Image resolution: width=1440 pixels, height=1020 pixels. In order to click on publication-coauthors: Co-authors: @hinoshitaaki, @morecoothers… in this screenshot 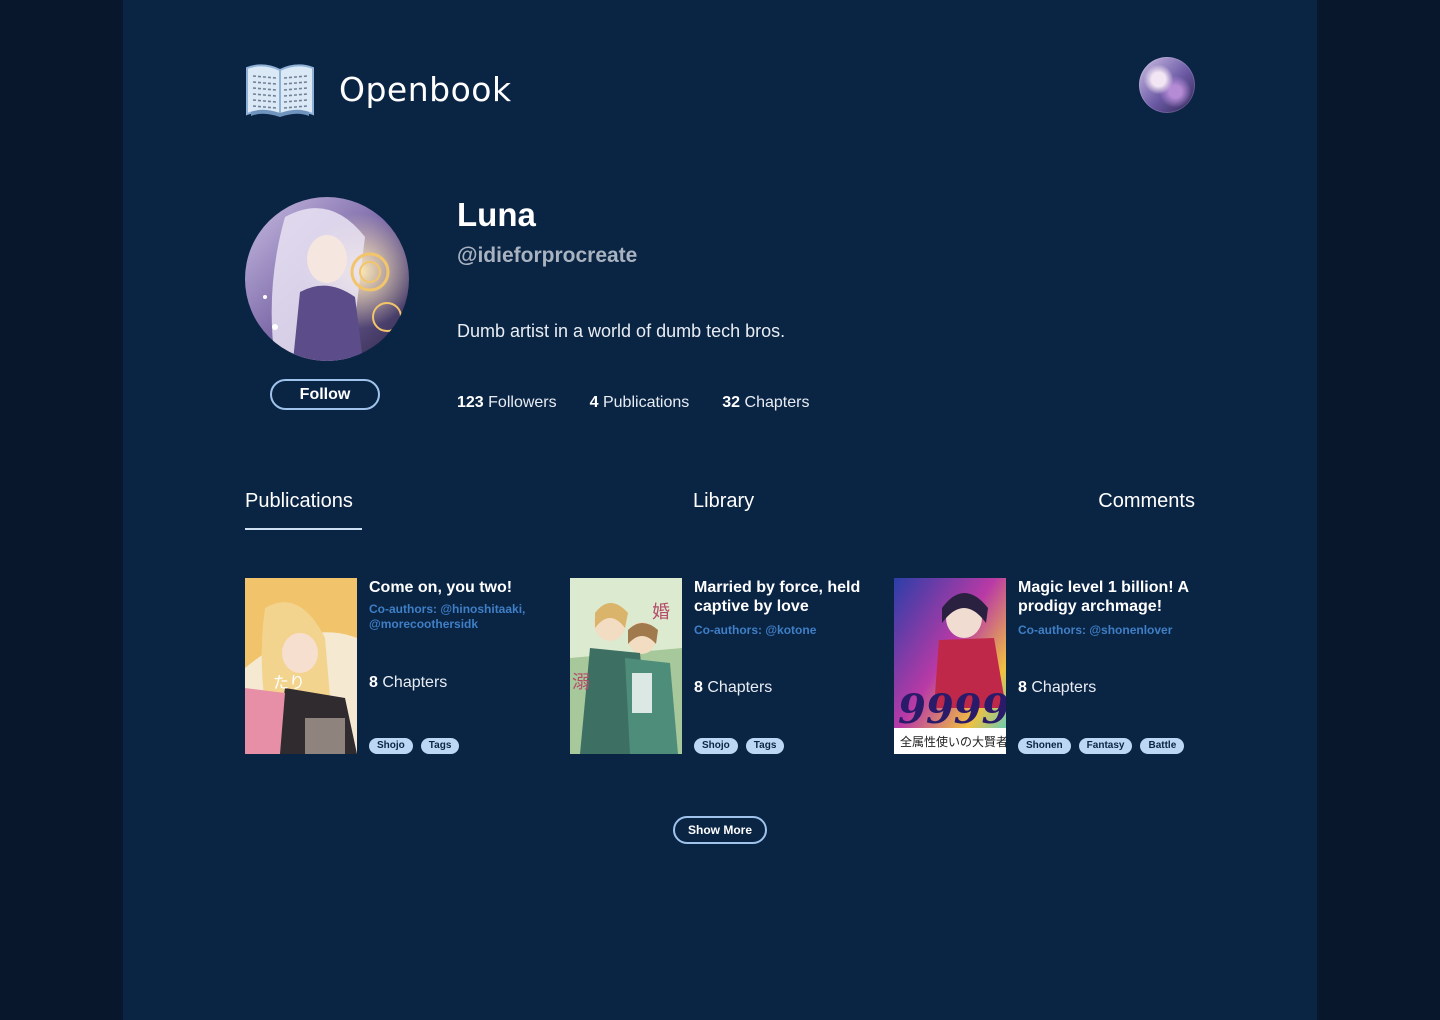, I will do `click(457, 617)`.